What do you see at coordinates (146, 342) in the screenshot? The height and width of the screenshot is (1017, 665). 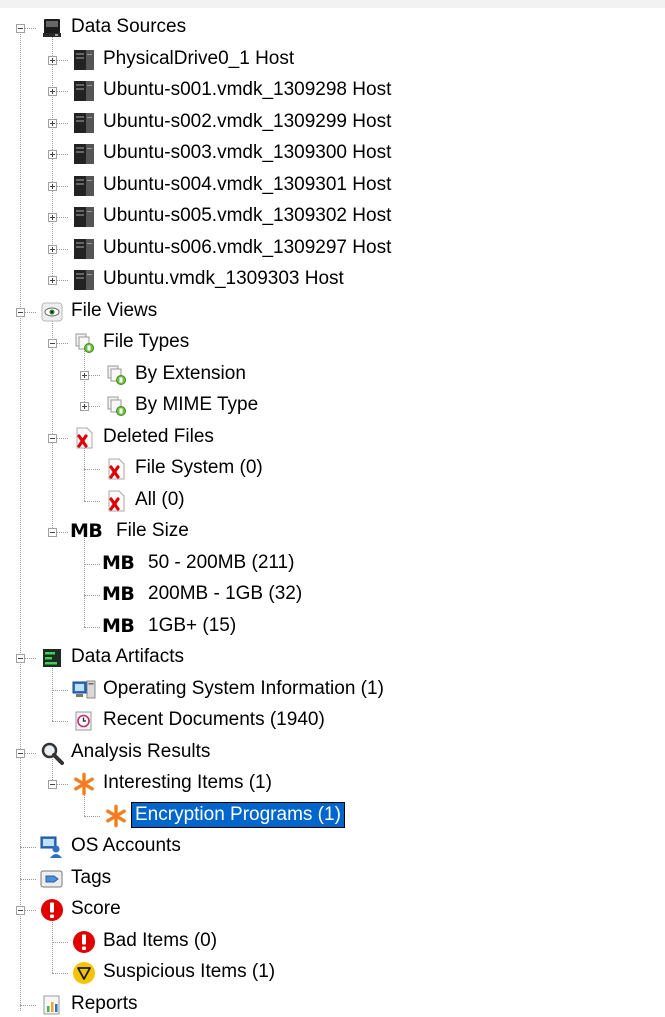 I see `tree-node-file-types: File Types` at bounding box center [146, 342].